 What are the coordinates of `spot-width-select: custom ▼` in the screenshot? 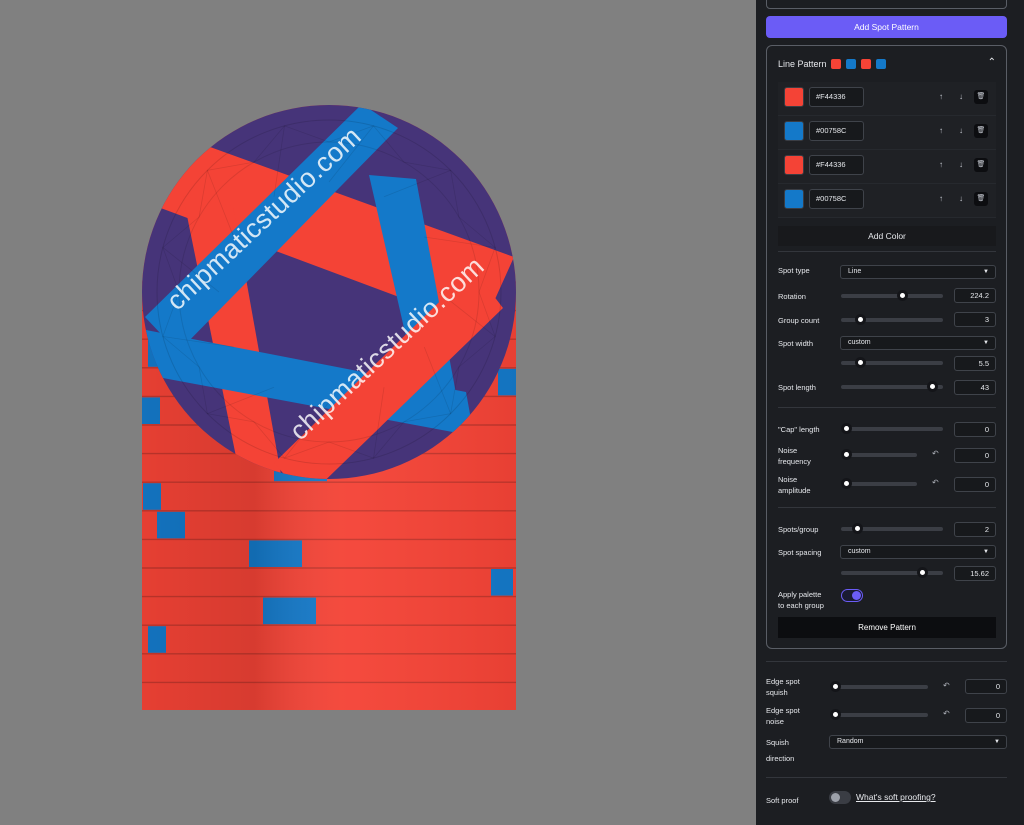 It's located at (918, 343).